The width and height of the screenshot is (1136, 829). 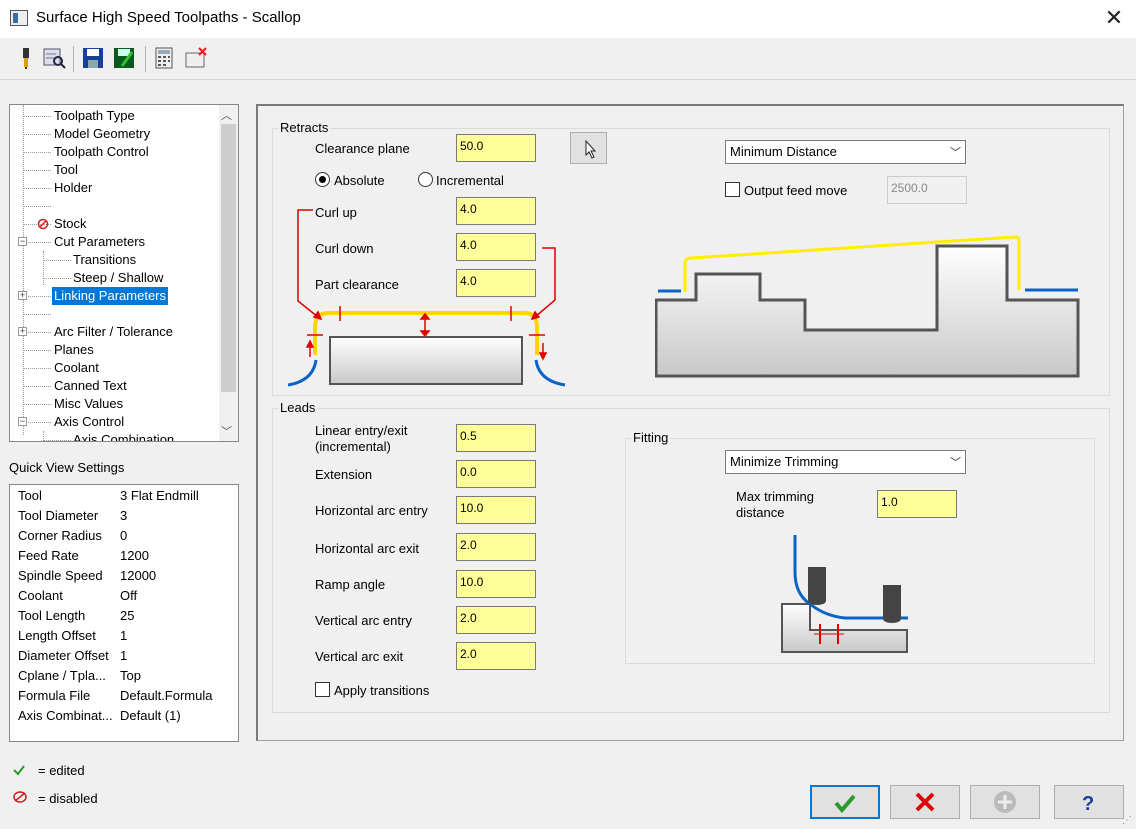 I want to click on quick-view-value: 1200, so click(x=134, y=555).